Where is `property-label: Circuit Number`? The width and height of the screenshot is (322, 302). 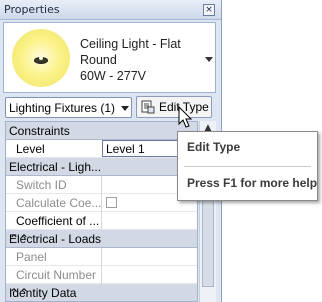
property-label: Circuit Number is located at coordinates (56, 275).